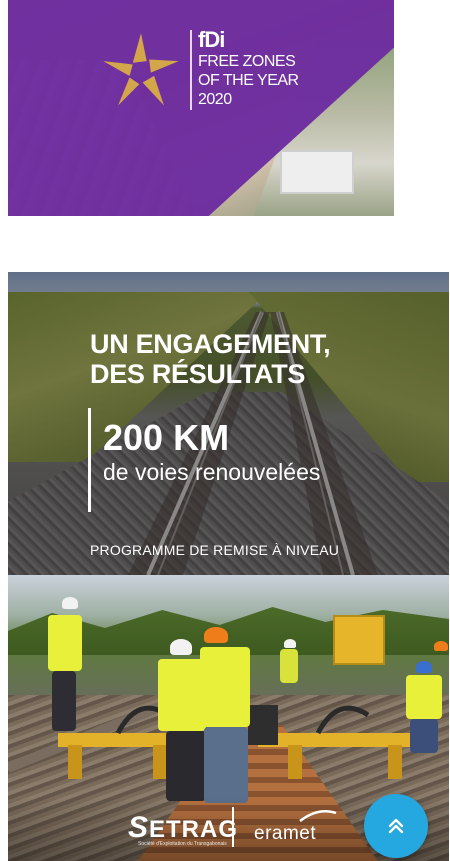  I want to click on eramet-swoosh-icon, so click(318, 816).